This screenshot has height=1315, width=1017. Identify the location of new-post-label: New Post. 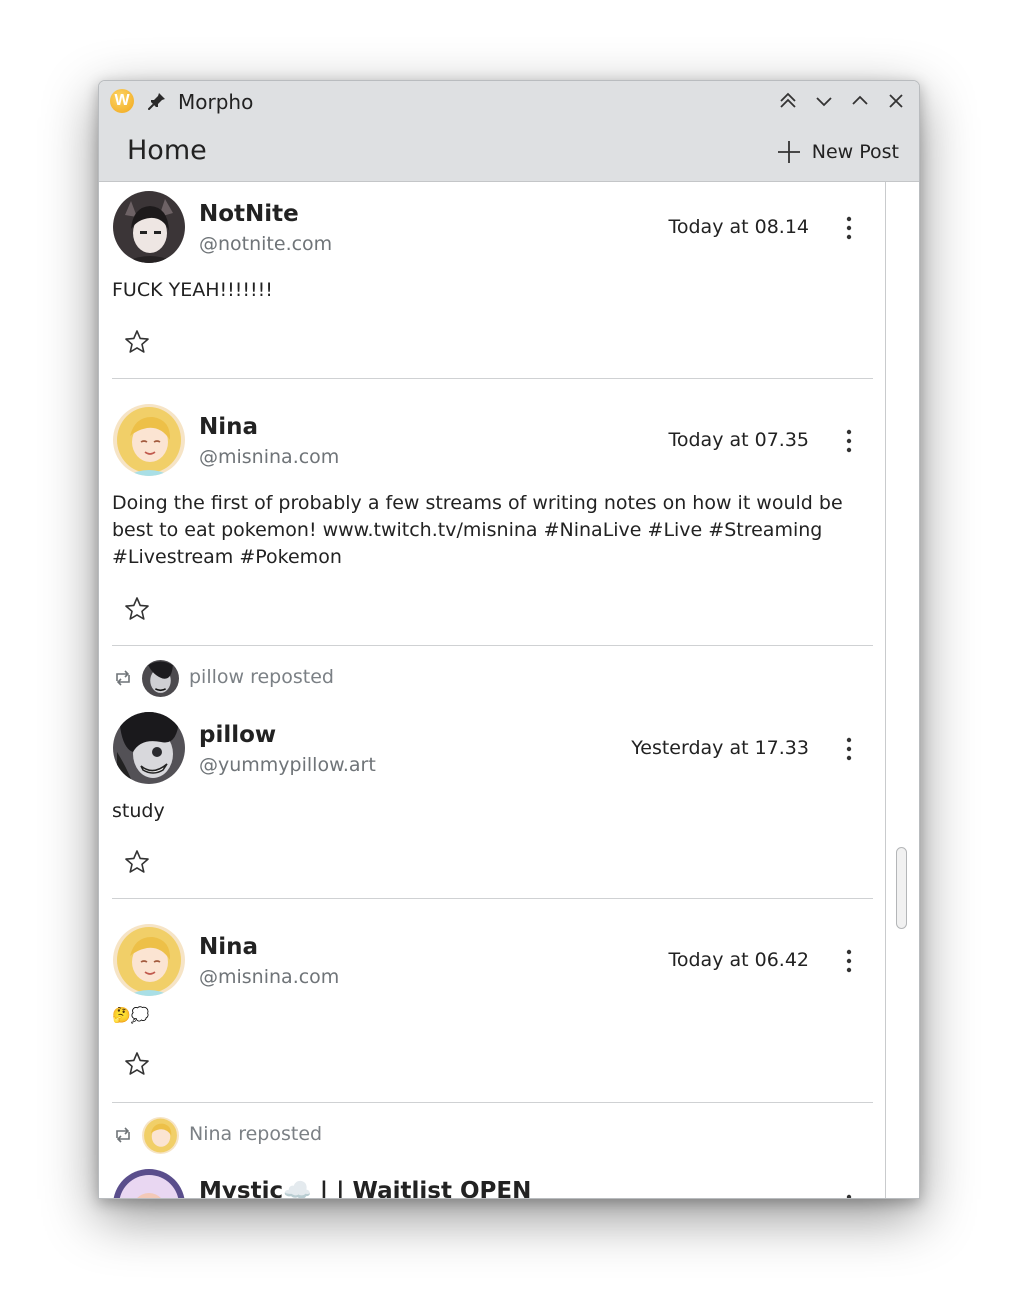
(855, 152).